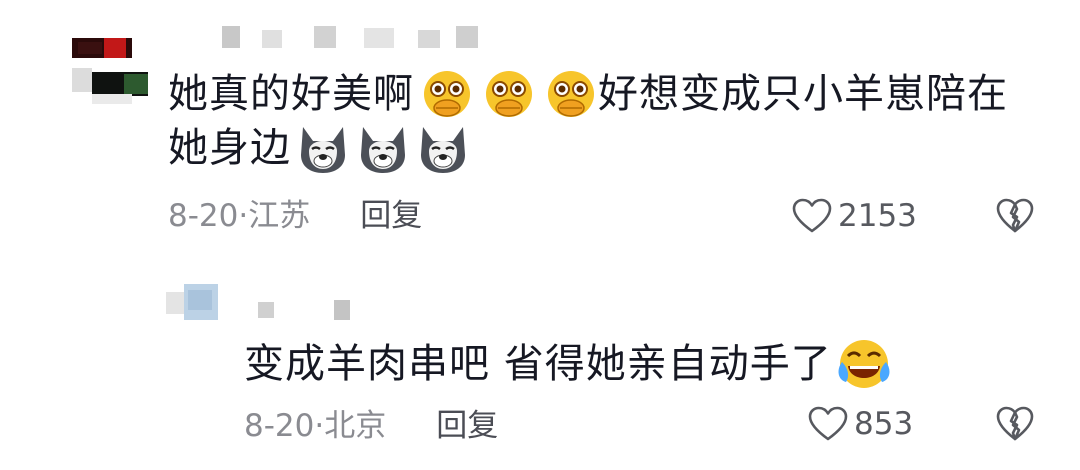 Image resolution: width=1080 pixels, height=470 pixels. Describe the element at coordinates (112, 73) in the screenshot. I see `avatar` at that location.